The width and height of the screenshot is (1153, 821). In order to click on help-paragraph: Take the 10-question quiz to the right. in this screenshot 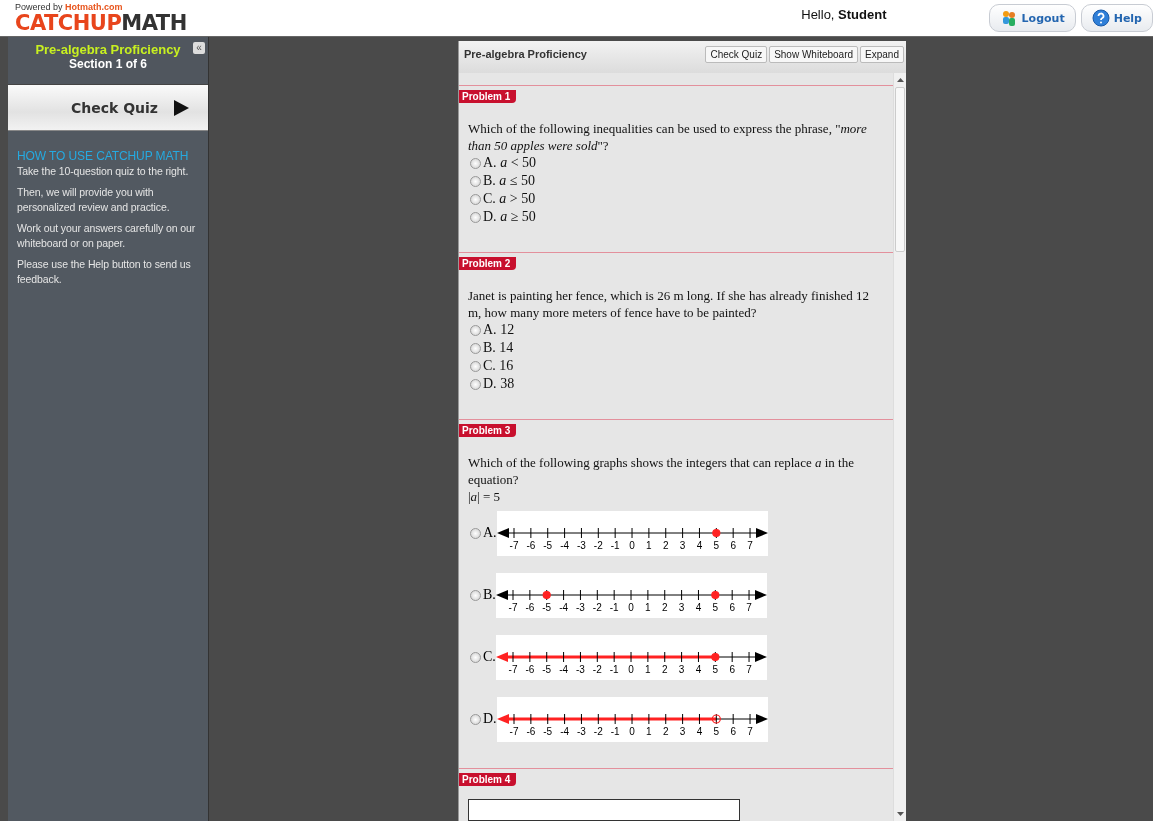, I will do `click(103, 171)`.